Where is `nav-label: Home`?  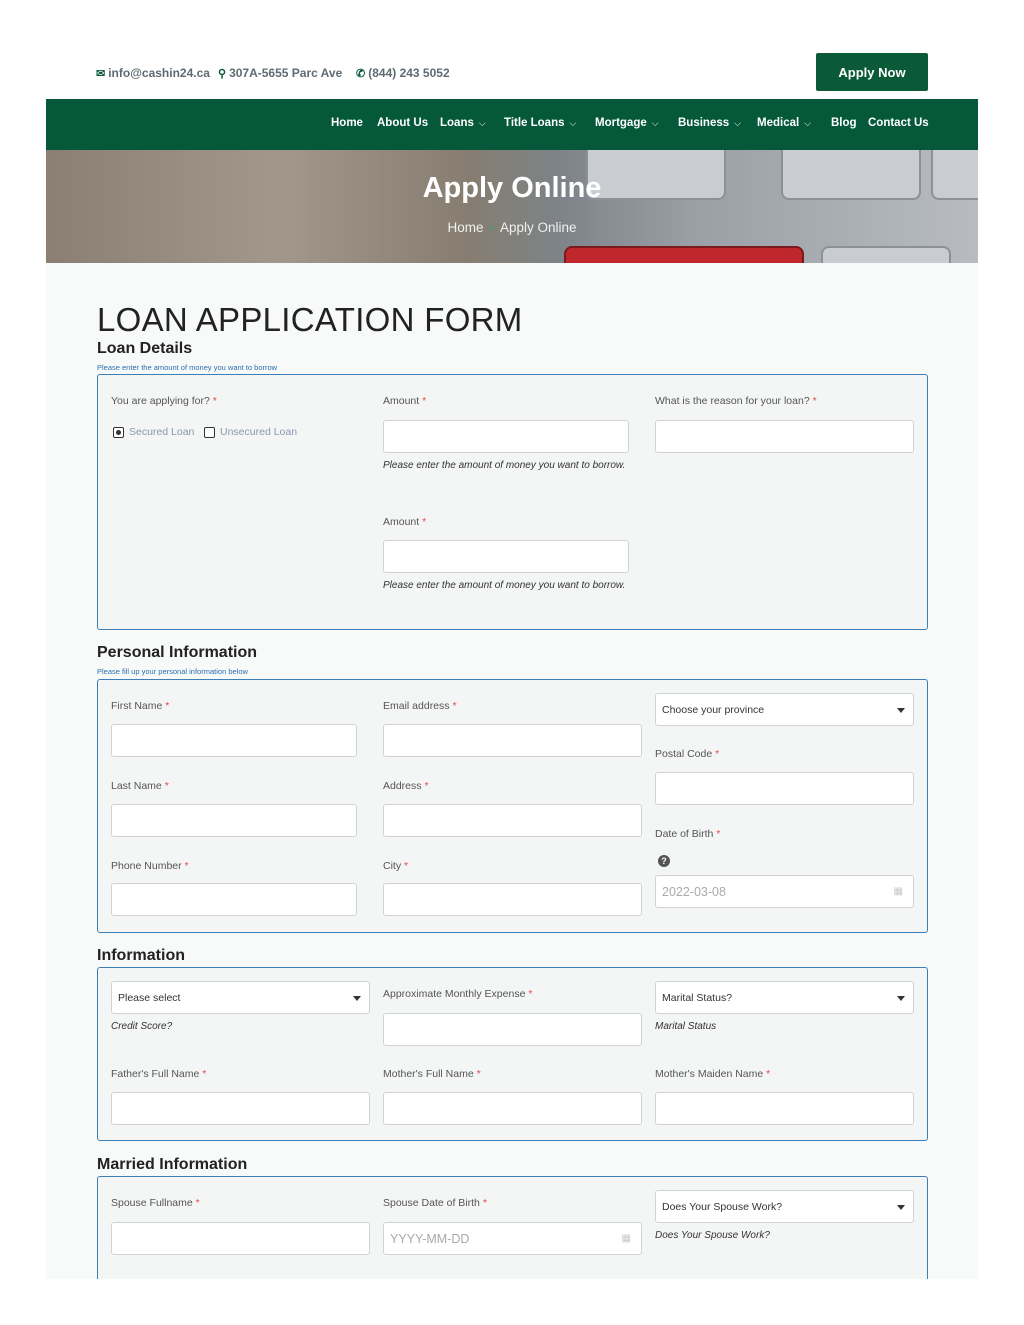
nav-label: Home is located at coordinates (347, 123).